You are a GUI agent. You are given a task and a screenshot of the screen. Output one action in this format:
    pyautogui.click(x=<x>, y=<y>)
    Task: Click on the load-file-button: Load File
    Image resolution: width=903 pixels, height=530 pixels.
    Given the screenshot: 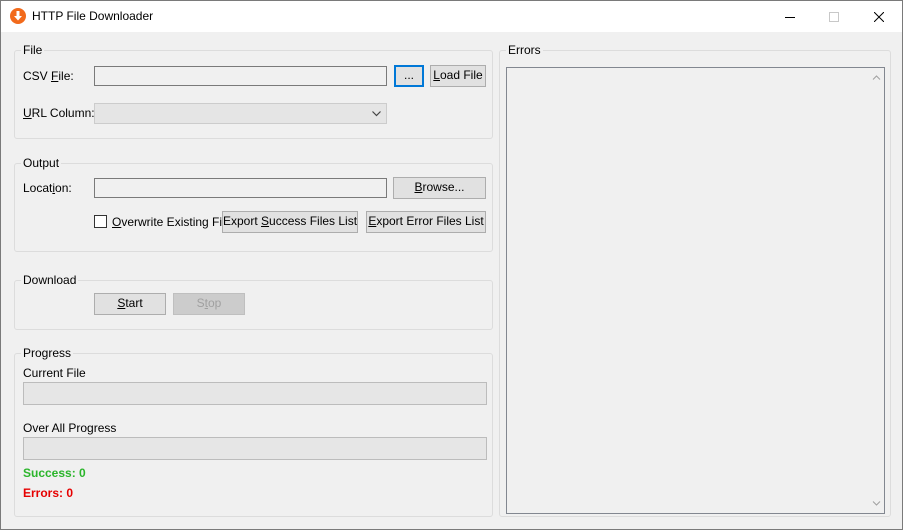 What is the action you would take?
    pyautogui.click(x=458, y=76)
    